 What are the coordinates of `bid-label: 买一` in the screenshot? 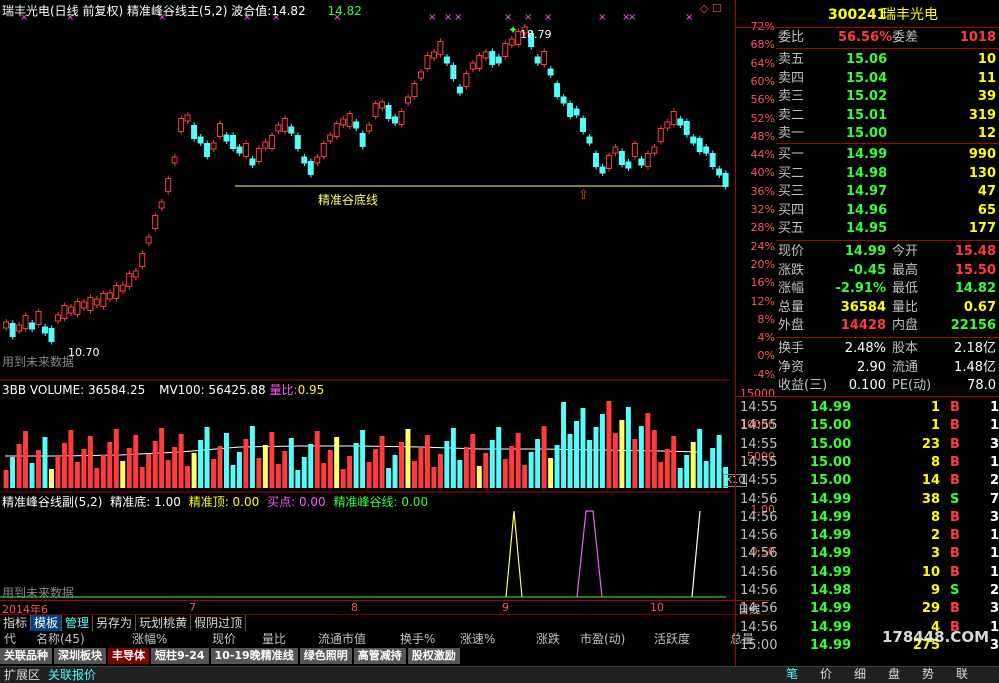 It's located at (791, 154).